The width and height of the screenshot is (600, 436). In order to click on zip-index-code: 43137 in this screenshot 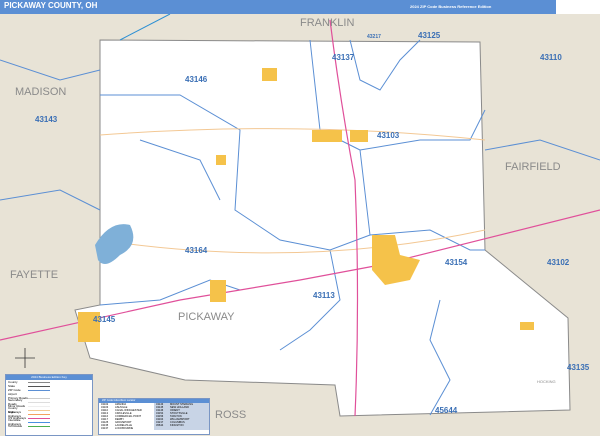, I will do `click(105, 428)`.